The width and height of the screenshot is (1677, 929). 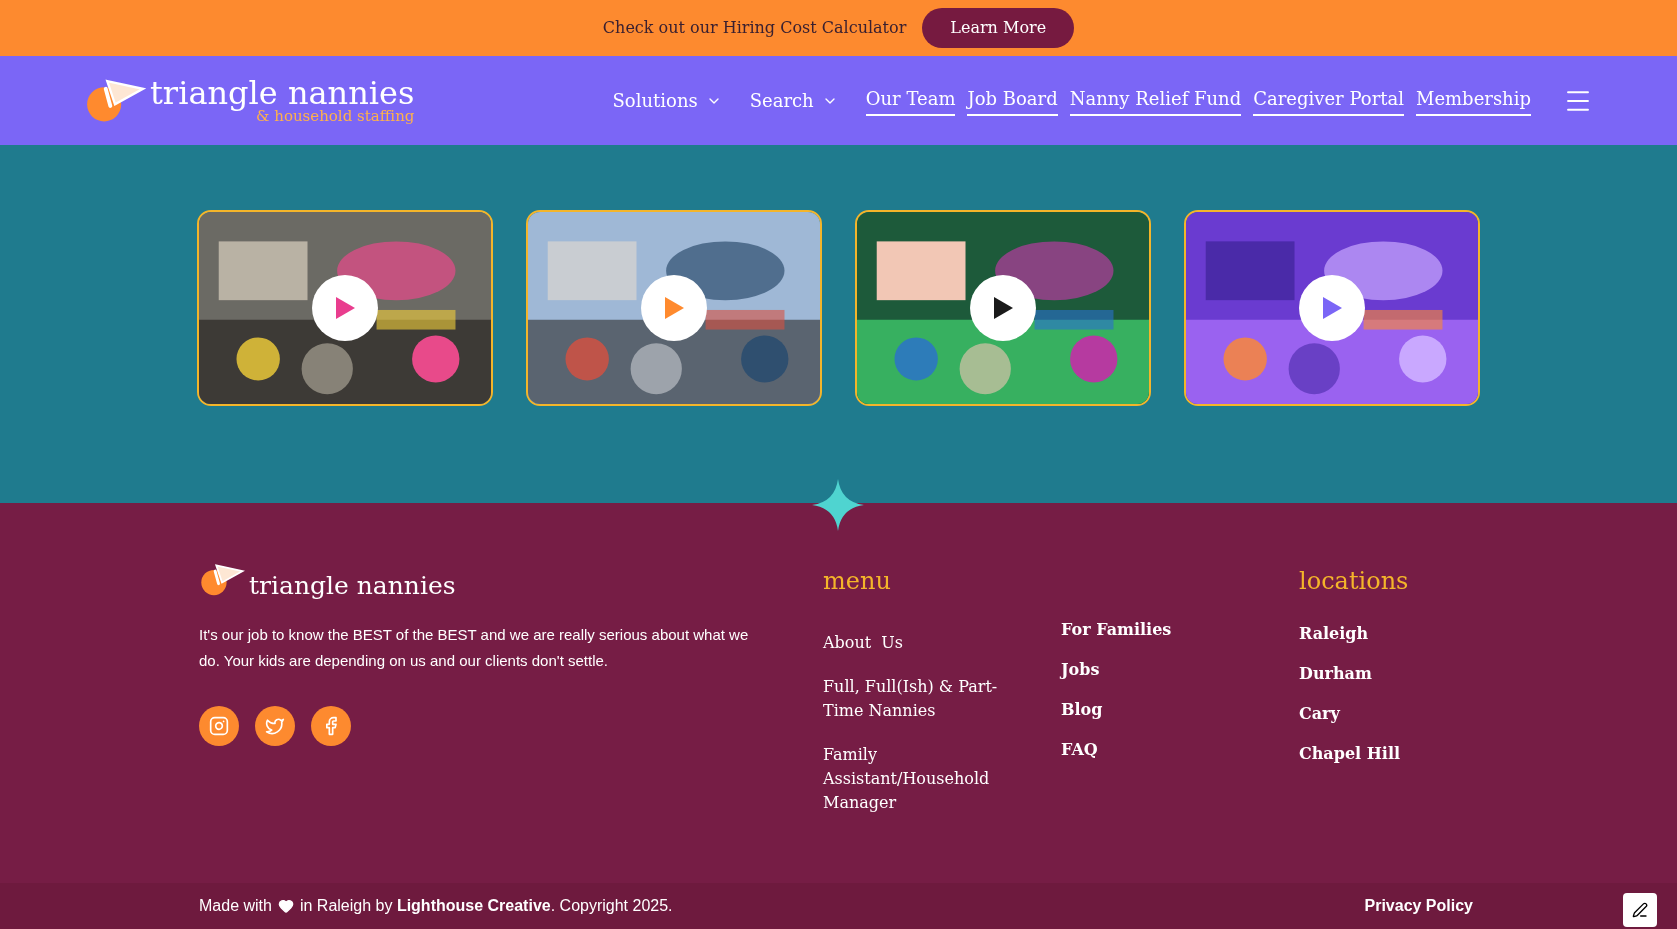 What do you see at coordinates (915, 699) in the screenshot?
I see `footer-menu-link: Full, Full(Ish) & Part-Time Nannies` at bounding box center [915, 699].